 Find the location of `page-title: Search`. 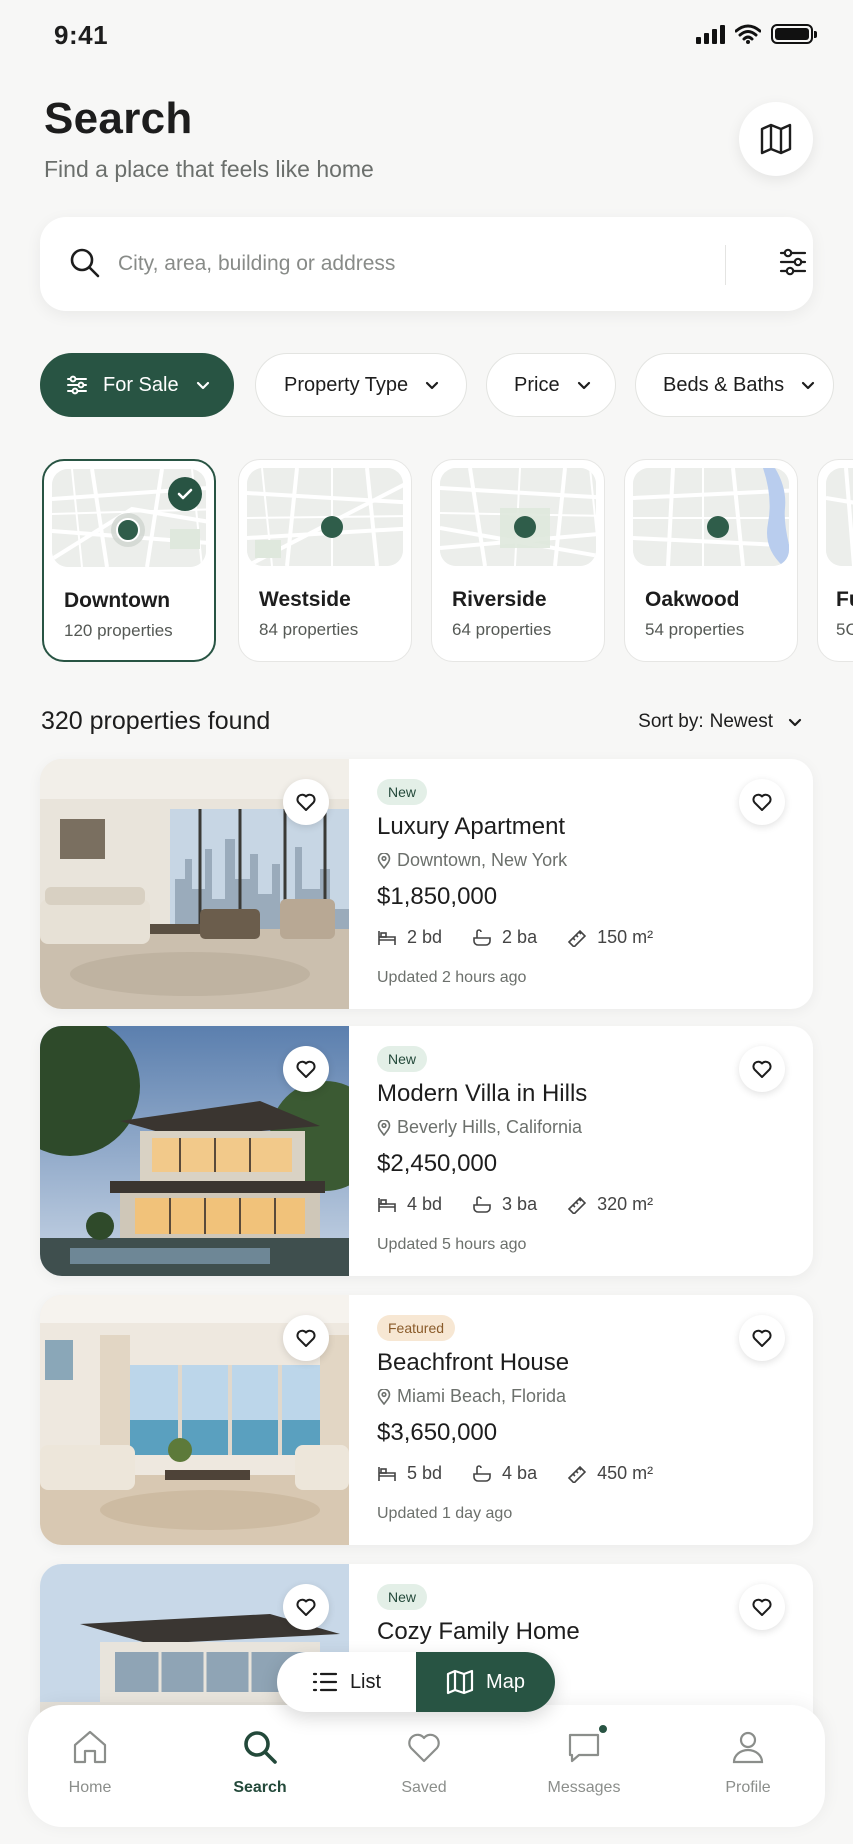

page-title: Search is located at coordinates (118, 118).